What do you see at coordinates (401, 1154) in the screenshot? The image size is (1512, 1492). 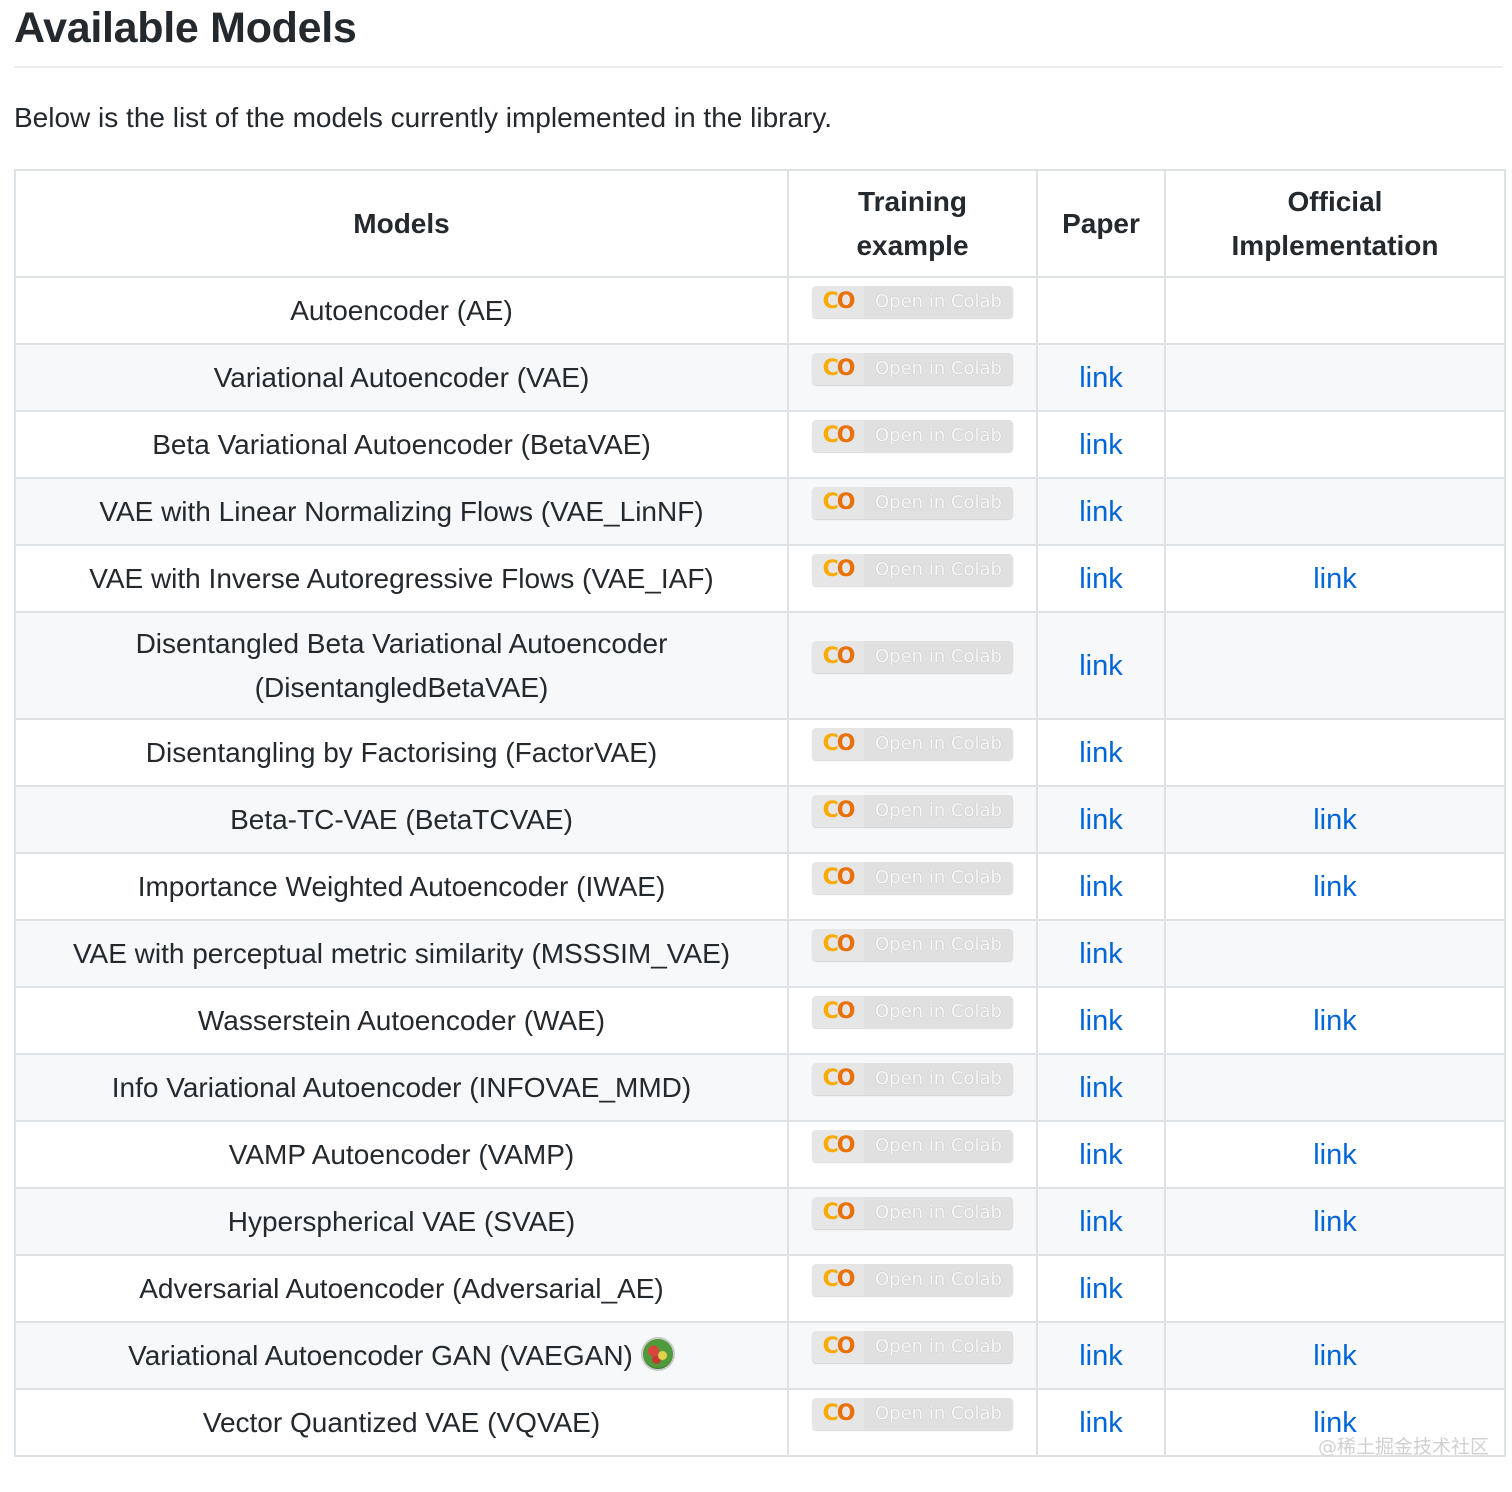 I see `model-name: VAMP Autoencoder (VAMP)` at bounding box center [401, 1154].